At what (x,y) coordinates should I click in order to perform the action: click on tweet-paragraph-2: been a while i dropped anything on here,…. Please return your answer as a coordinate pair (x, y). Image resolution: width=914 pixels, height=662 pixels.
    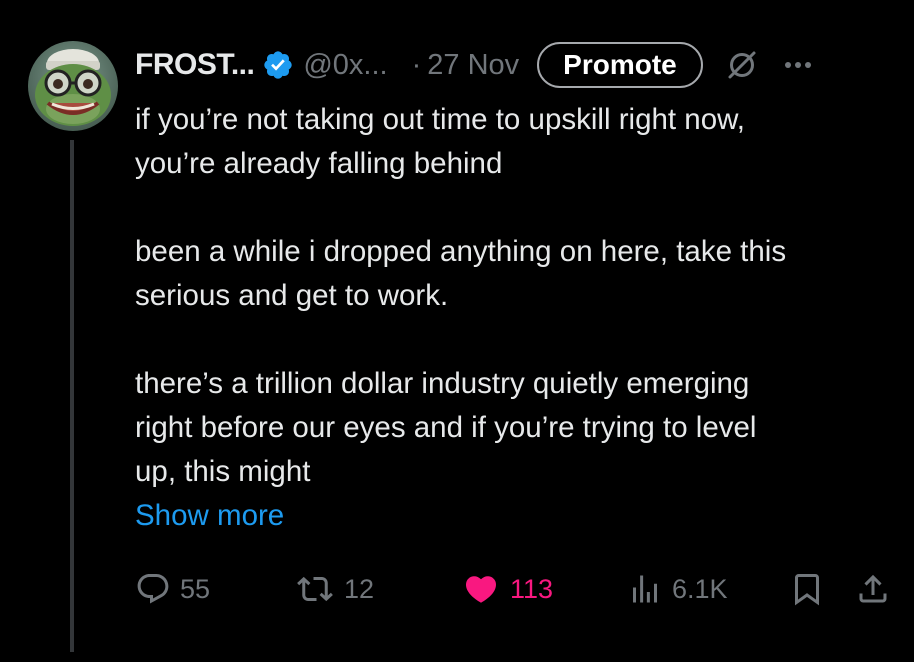
    Looking at the image, I should click on (461, 273).